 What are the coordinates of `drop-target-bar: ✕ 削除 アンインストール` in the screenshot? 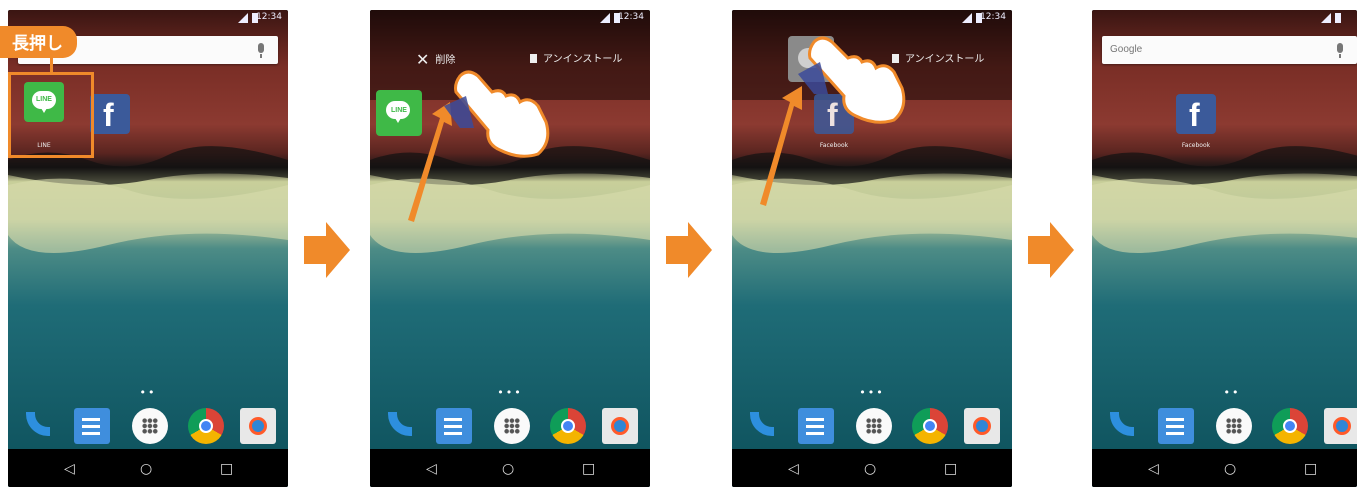 It's located at (510, 56).